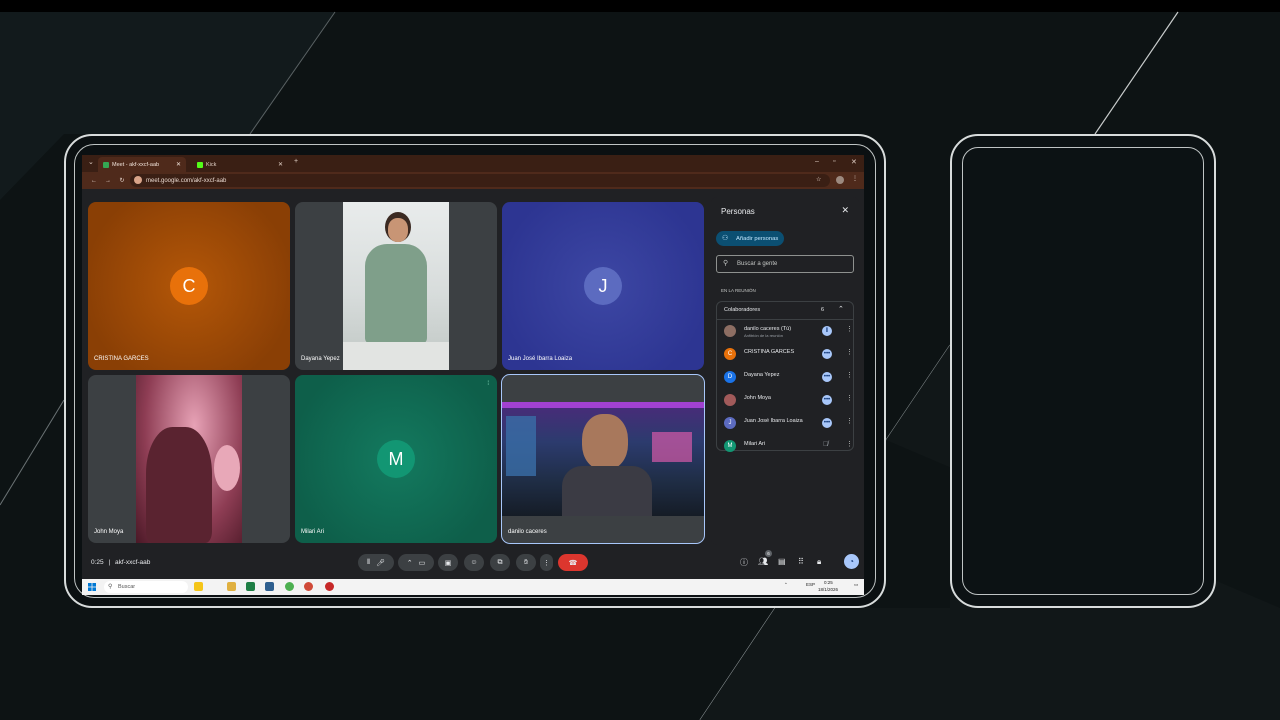 The height and width of the screenshot is (720, 1280). I want to click on maximize-icon: ▫, so click(834, 161).